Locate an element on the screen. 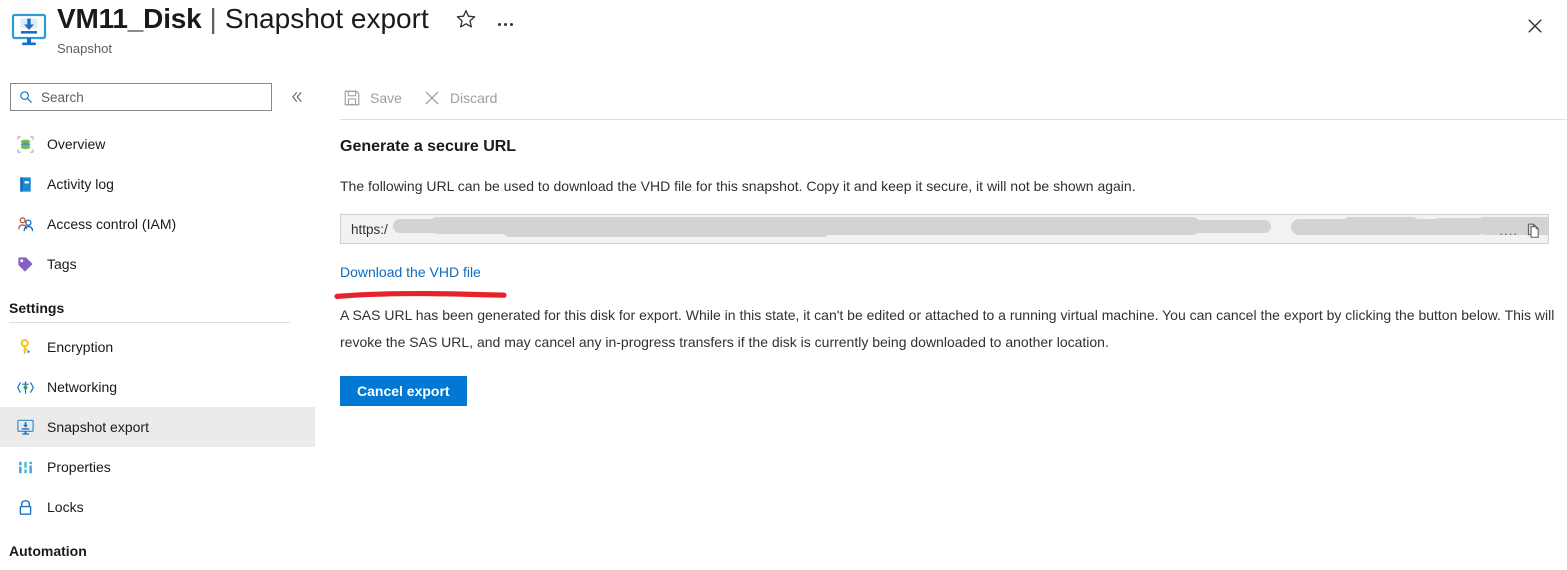 The width and height of the screenshot is (1567, 570). sidebar-item-label: Locks is located at coordinates (65, 507).